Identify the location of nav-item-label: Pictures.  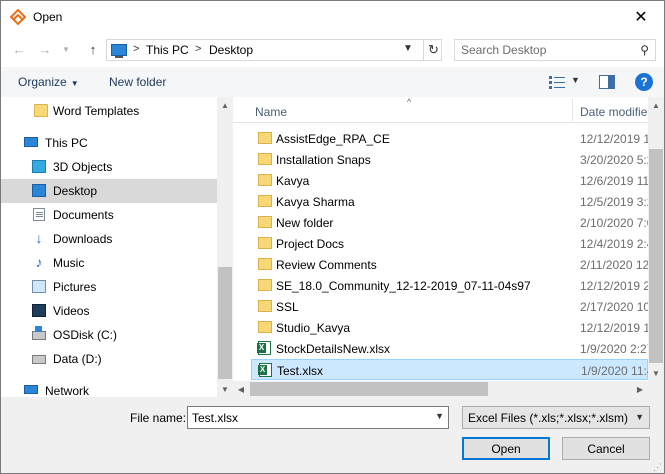
(75, 287).